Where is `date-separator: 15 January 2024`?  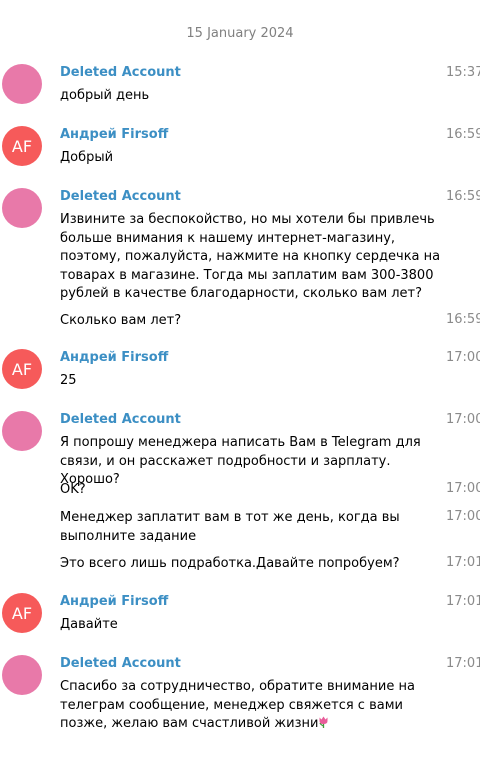
date-separator: 15 January 2024 is located at coordinates (240, 33).